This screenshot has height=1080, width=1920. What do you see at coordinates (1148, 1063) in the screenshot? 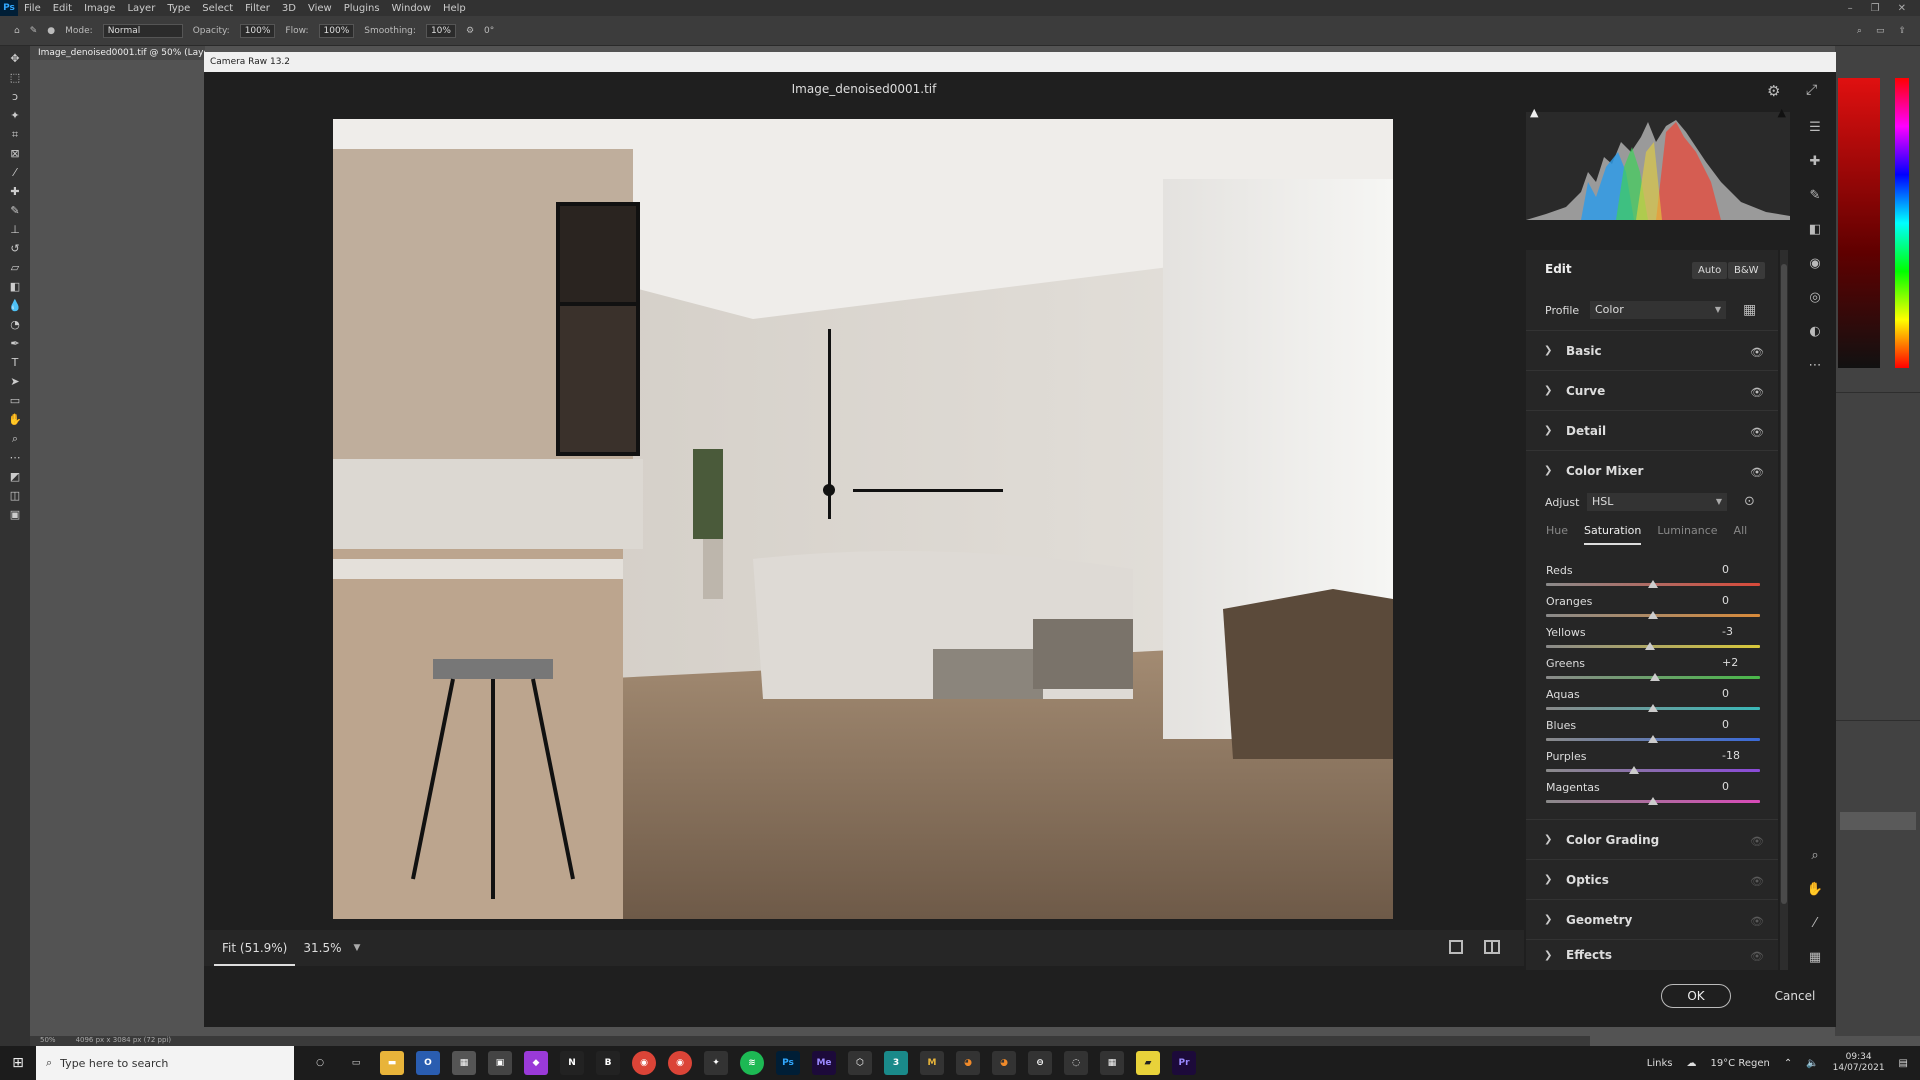
I see `sticky-notes-icon: ▰` at bounding box center [1148, 1063].